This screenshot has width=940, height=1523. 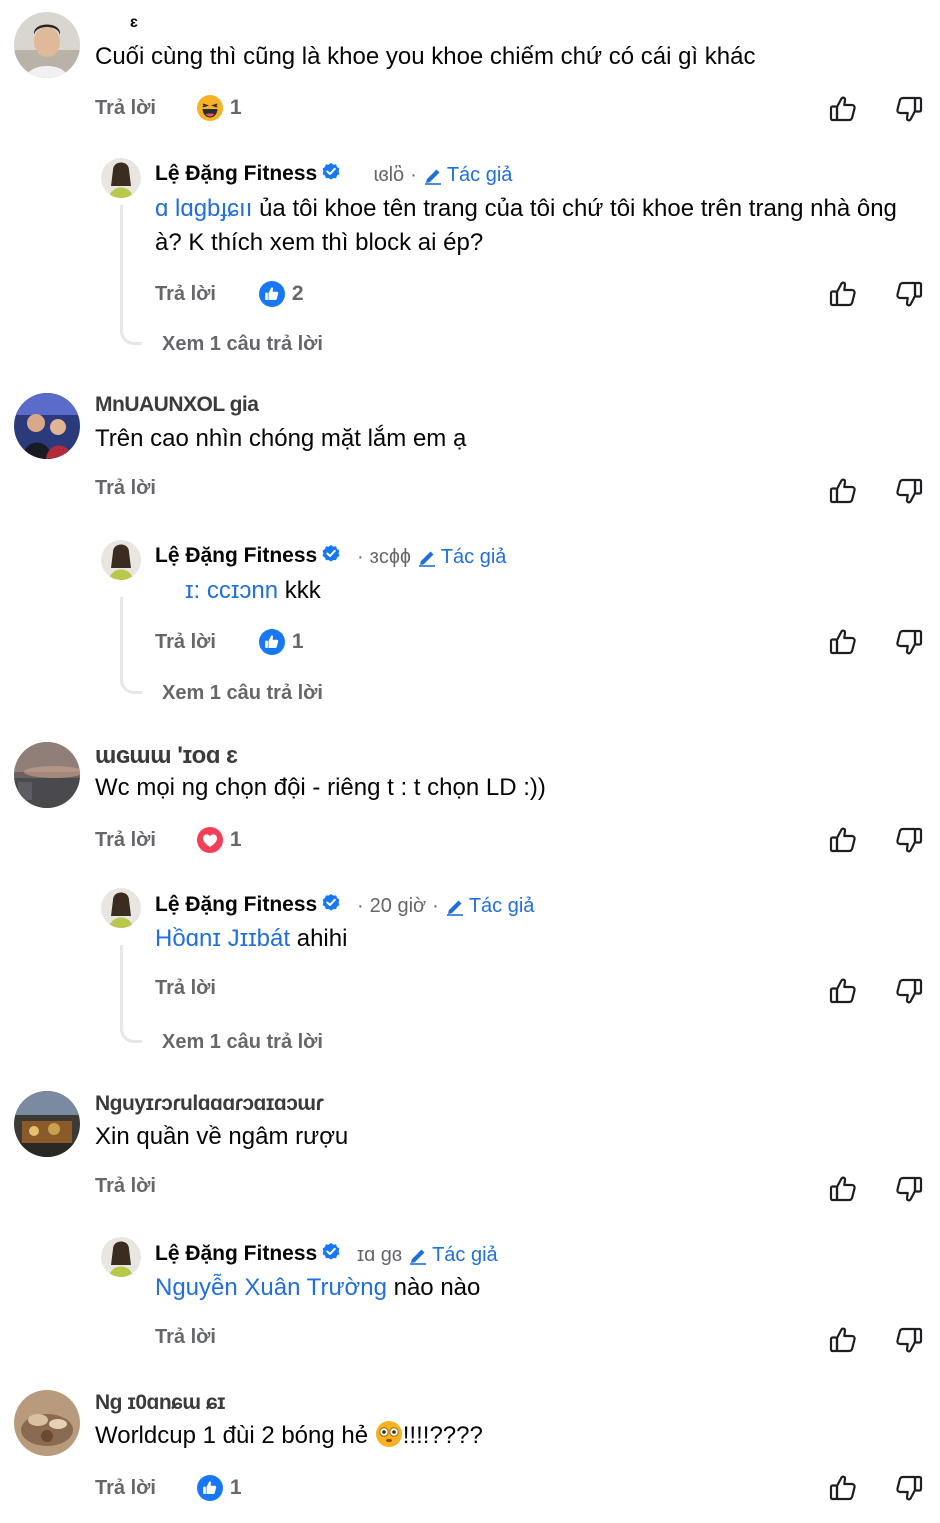 What do you see at coordinates (160, 1403) in the screenshot?
I see `comment-author: Ng ɪ0ɑnɕɯ ɕɪ` at bounding box center [160, 1403].